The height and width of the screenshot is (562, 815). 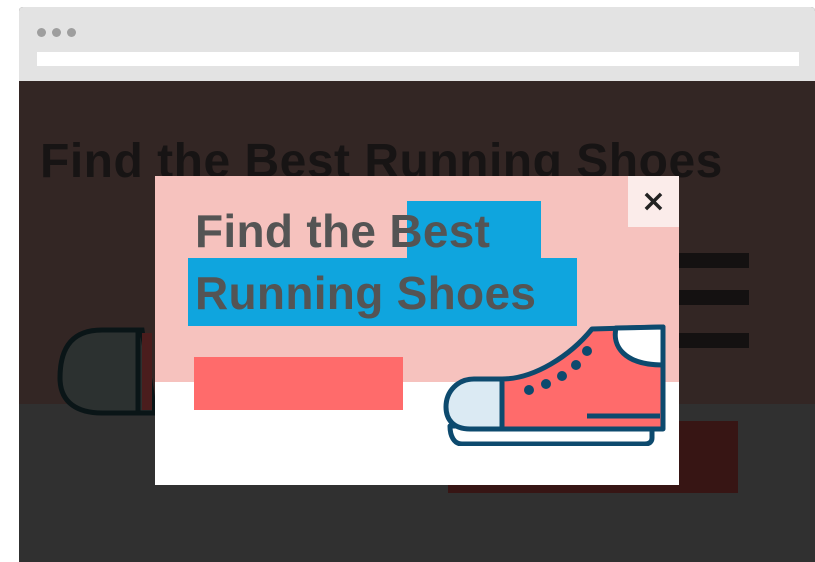 I want to click on close-icon: ×, so click(x=653, y=201).